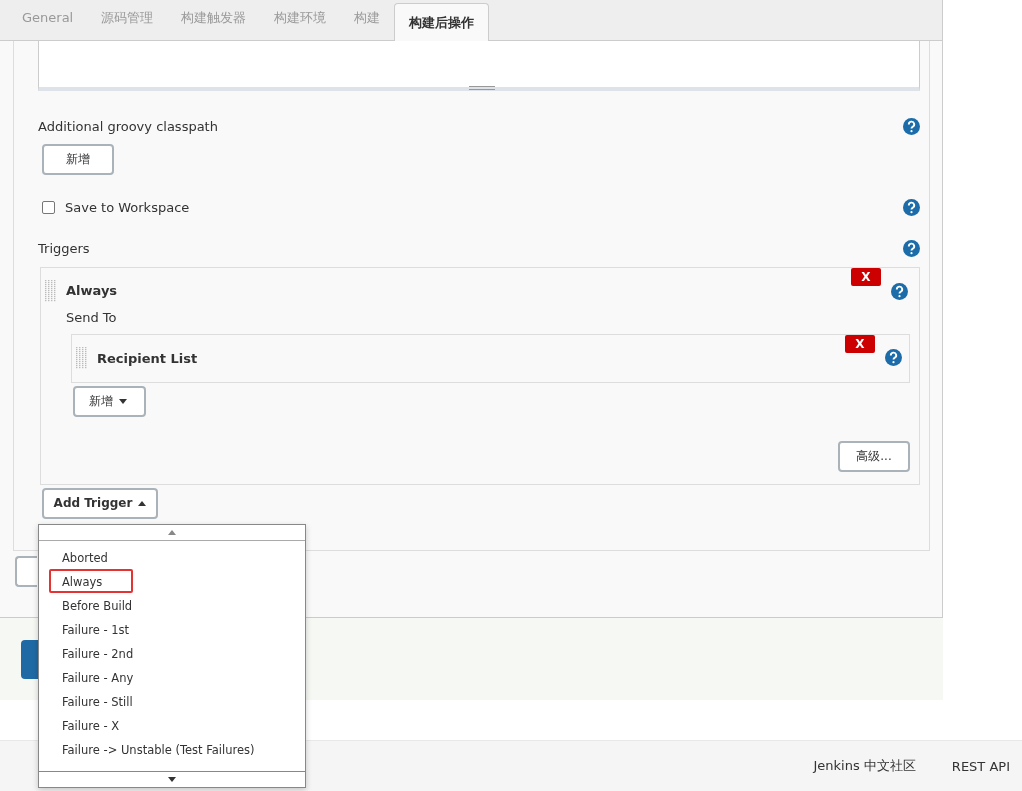  What do you see at coordinates (864, 766) in the screenshot?
I see `footer-link: Jenkins 中文社区` at bounding box center [864, 766].